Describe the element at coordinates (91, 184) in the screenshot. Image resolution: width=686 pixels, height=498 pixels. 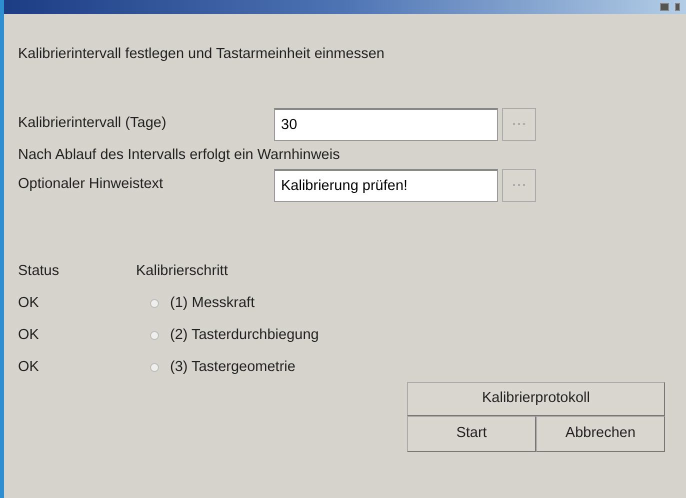
I see `field-label: Optionaler Hinweistext` at that location.